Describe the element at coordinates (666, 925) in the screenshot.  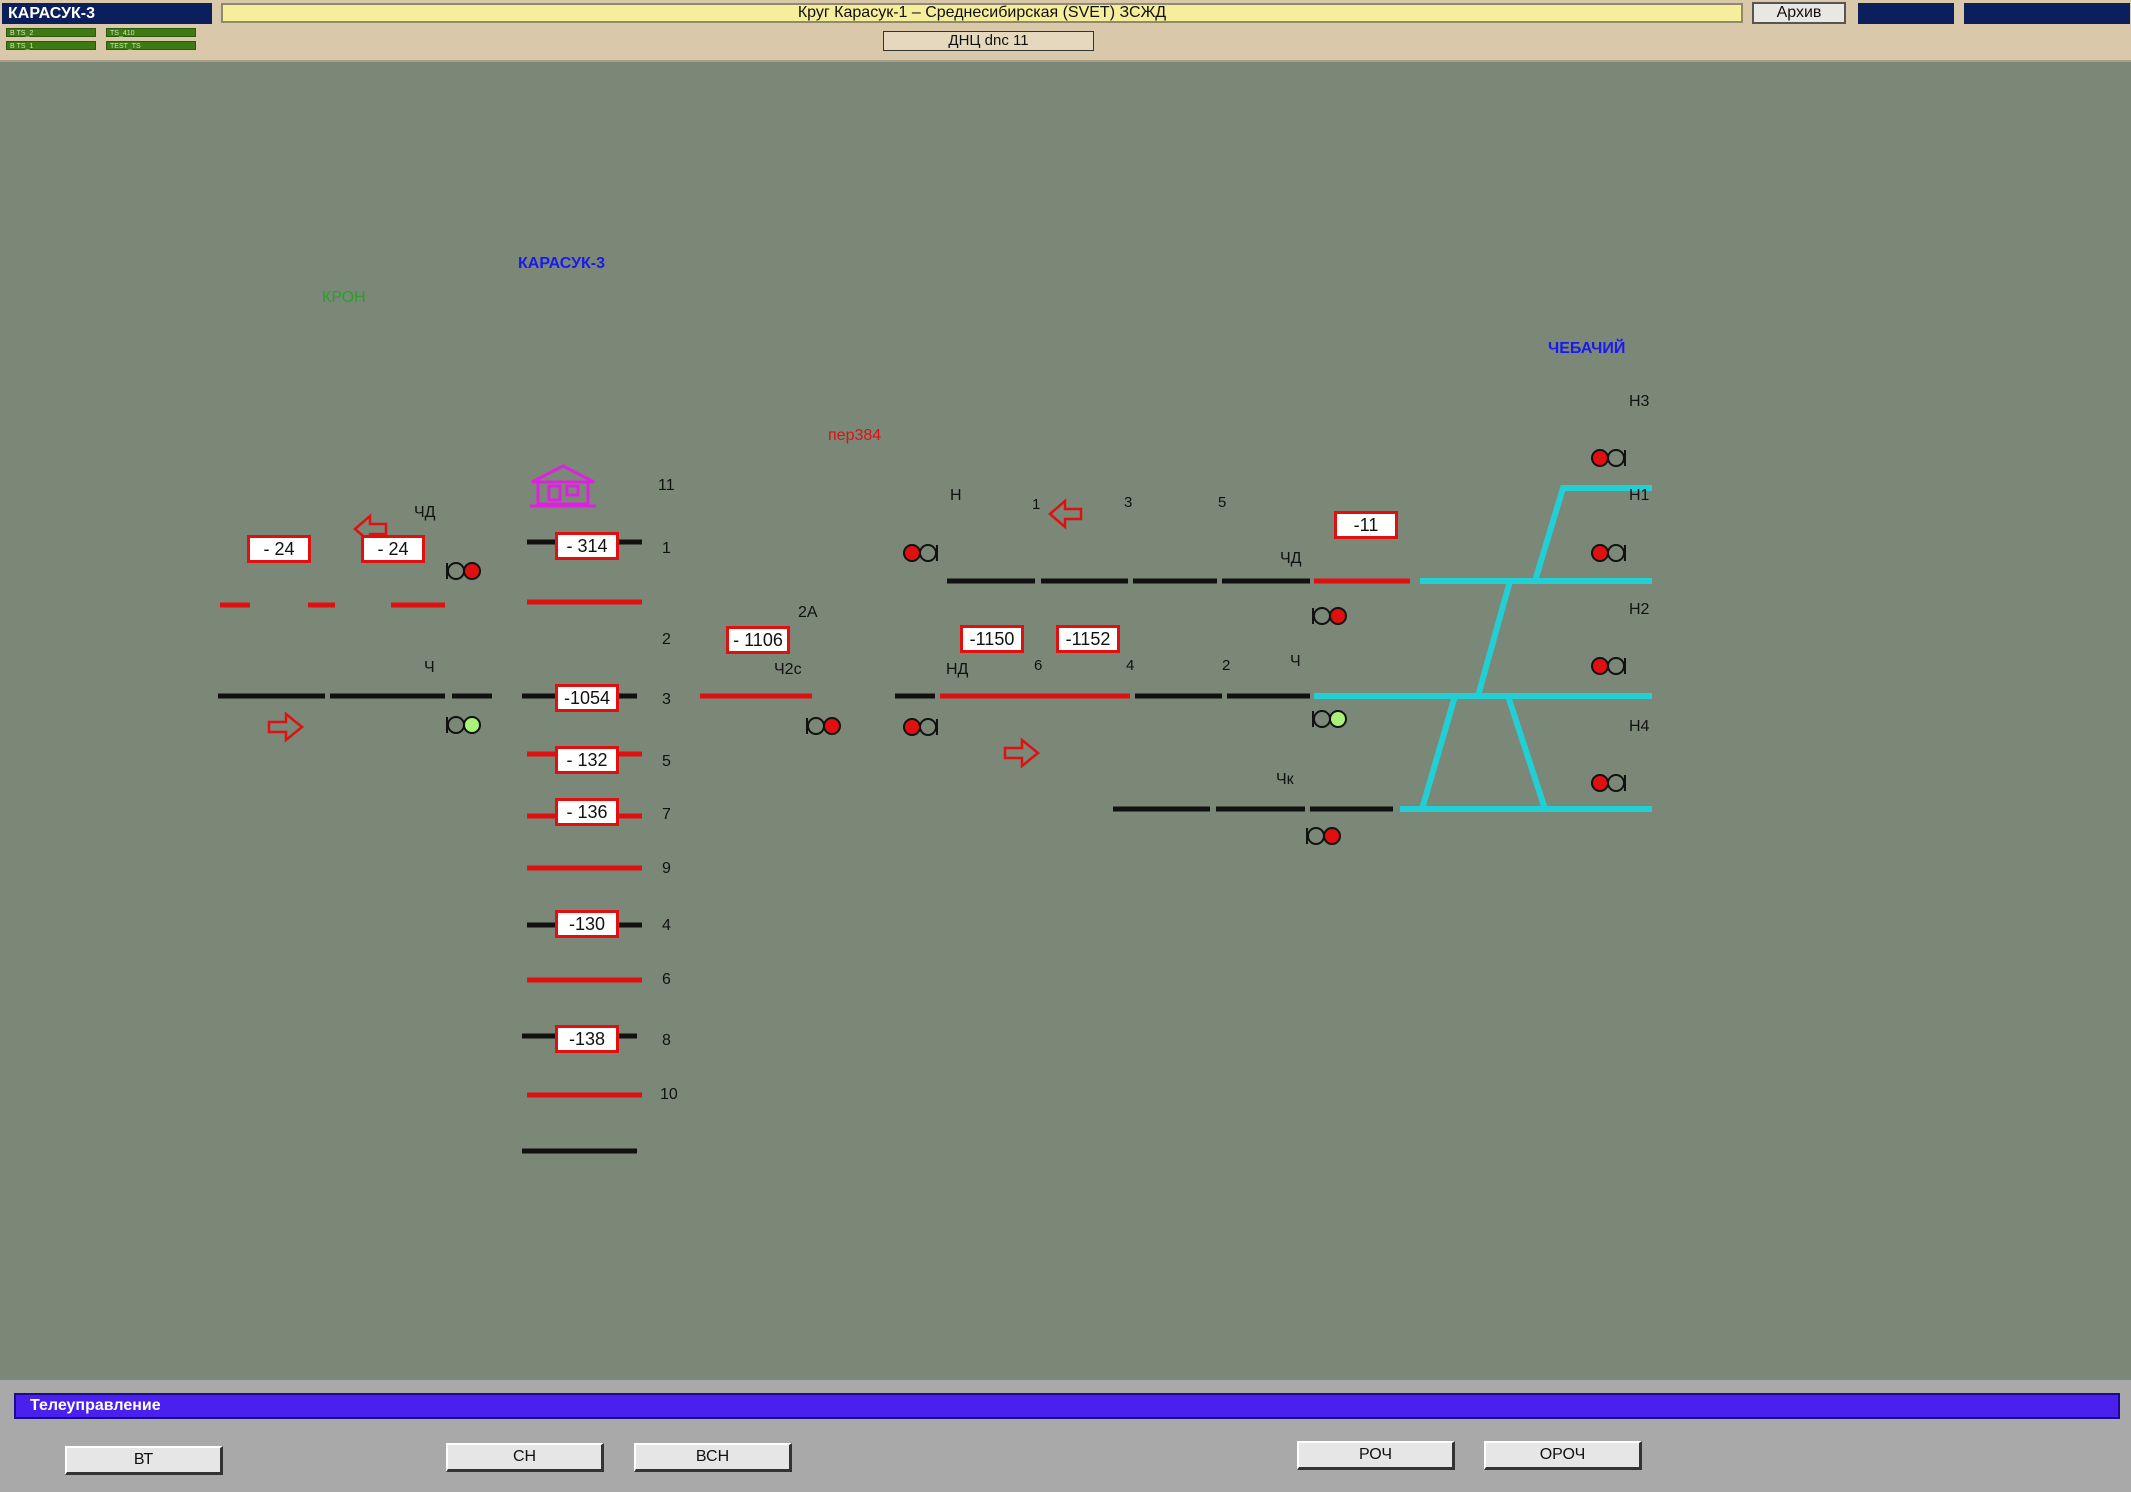
I see `track-number-4: 4` at that location.